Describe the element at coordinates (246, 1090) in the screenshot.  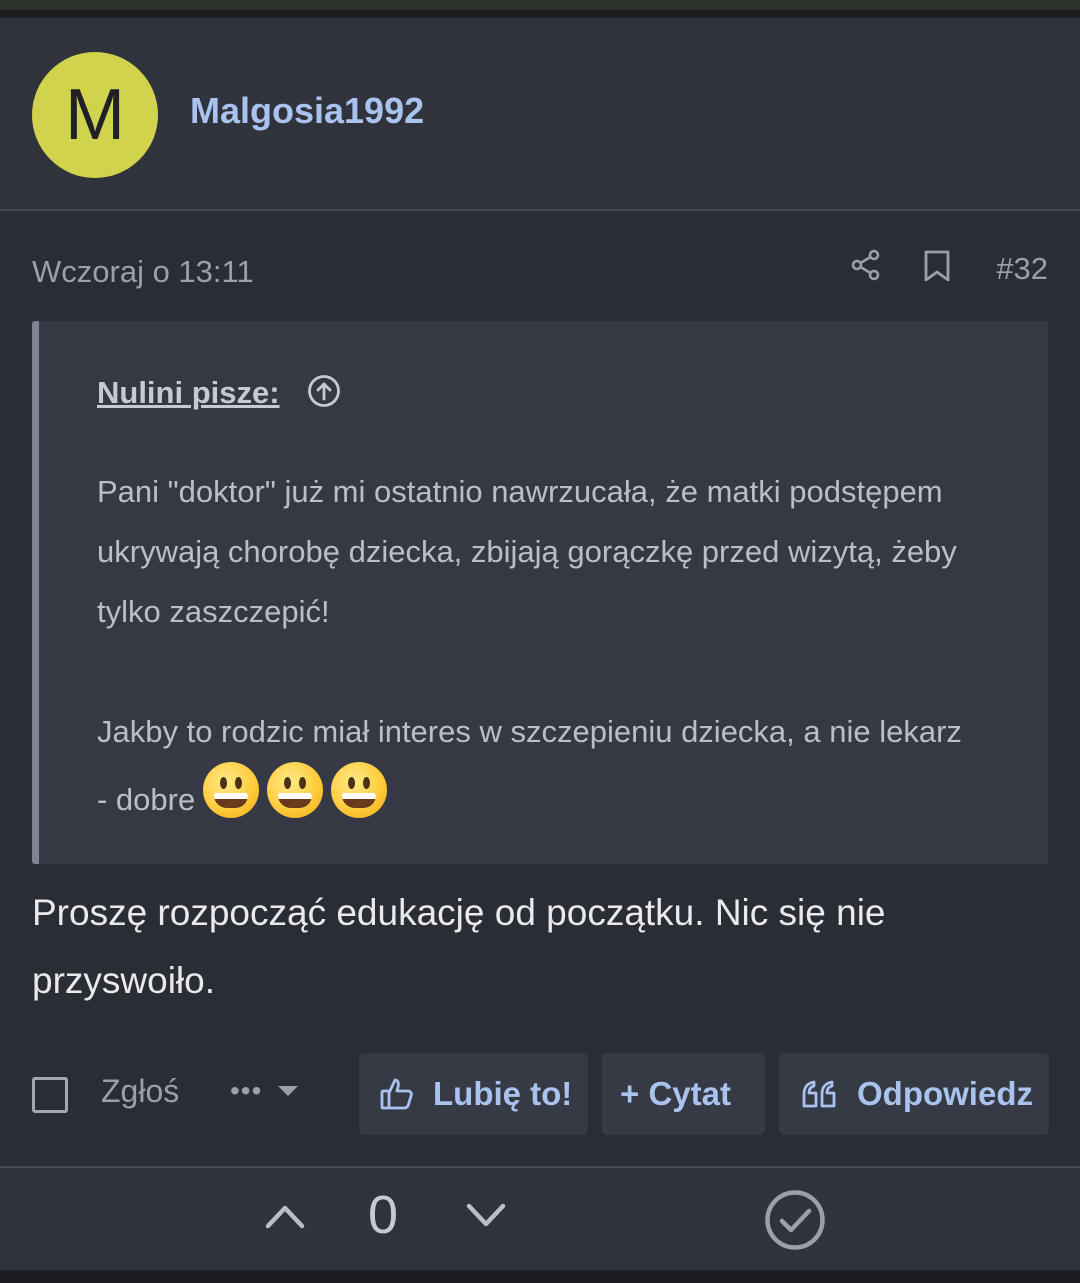
I see `more-dots: •••` at that location.